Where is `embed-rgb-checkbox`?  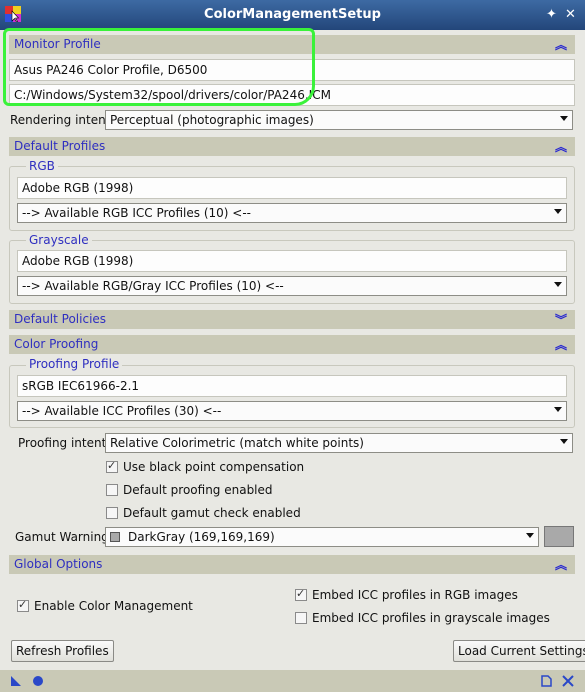
embed-rgb-checkbox is located at coordinates (301, 594).